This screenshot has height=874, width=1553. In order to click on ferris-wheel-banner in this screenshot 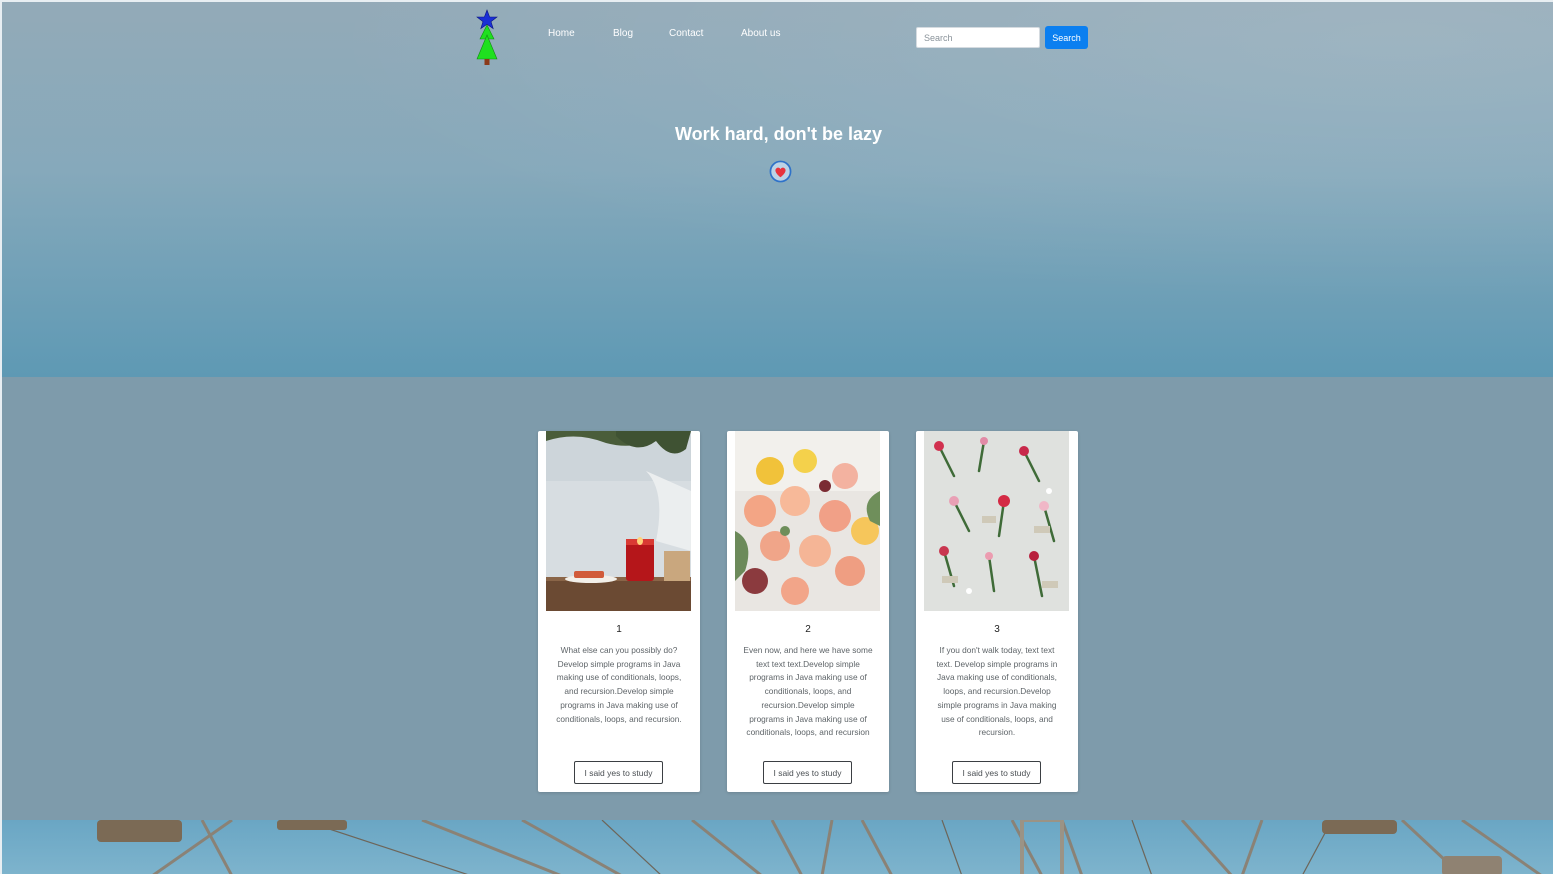, I will do `click(777, 847)`.